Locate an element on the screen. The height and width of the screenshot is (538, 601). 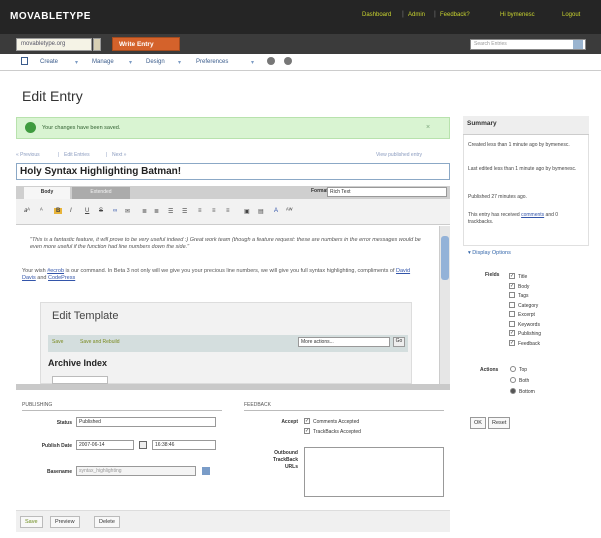
ordered-list-icon: ☰ is located at coordinates (184, 211).